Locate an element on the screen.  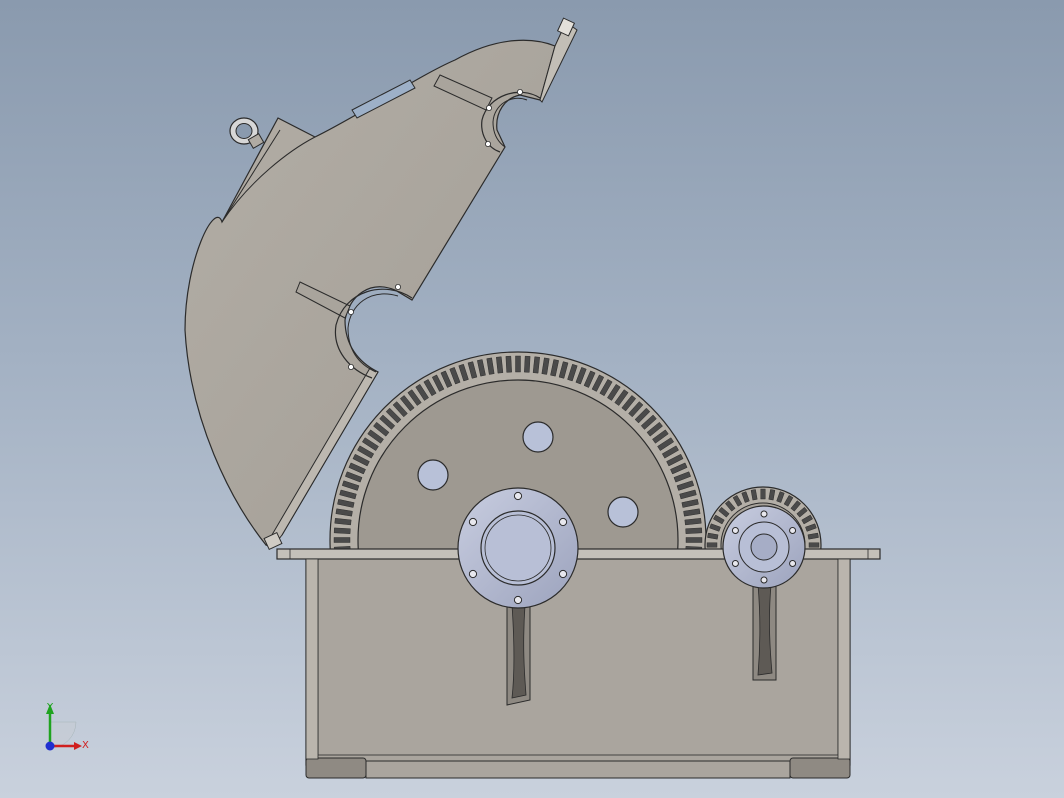
eye-bolt is located at coordinates (247, 133).